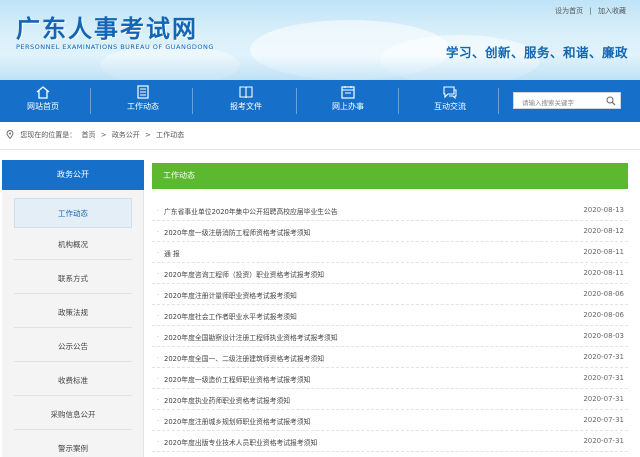 This screenshot has width=640, height=457. I want to click on breadcrumb-current: 工作动态, so click(170, 135).